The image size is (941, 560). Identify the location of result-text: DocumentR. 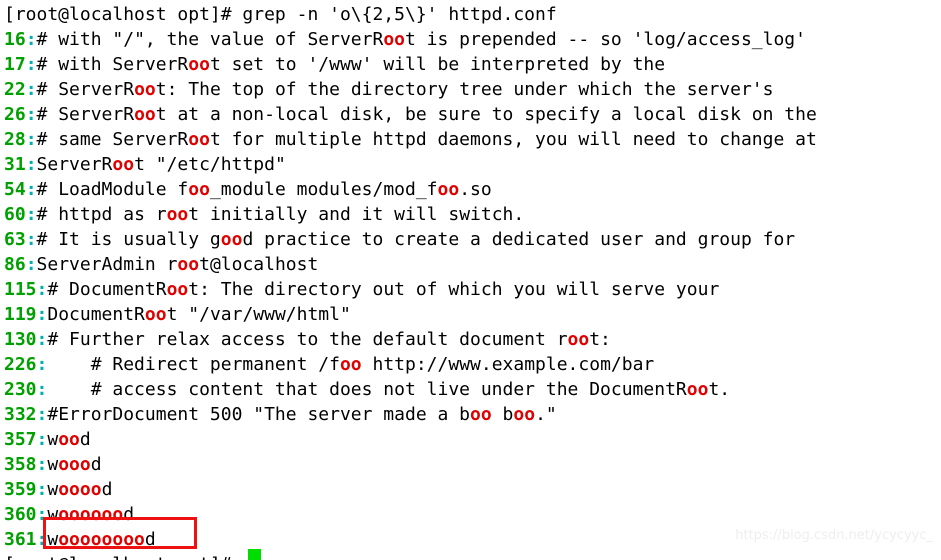
(96, 314).